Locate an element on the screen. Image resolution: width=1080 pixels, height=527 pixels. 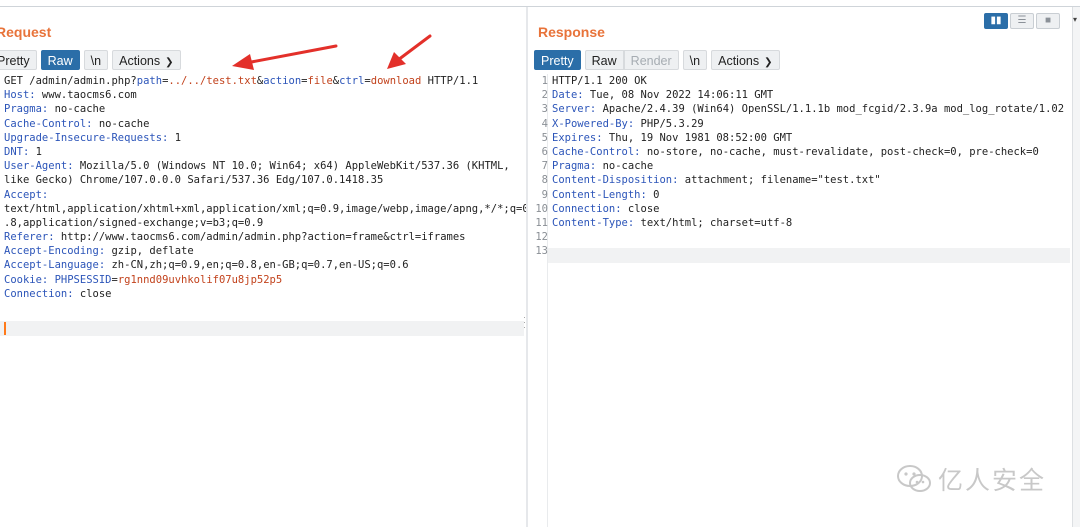
annotation-arrows is located at coordinates (332, 52).